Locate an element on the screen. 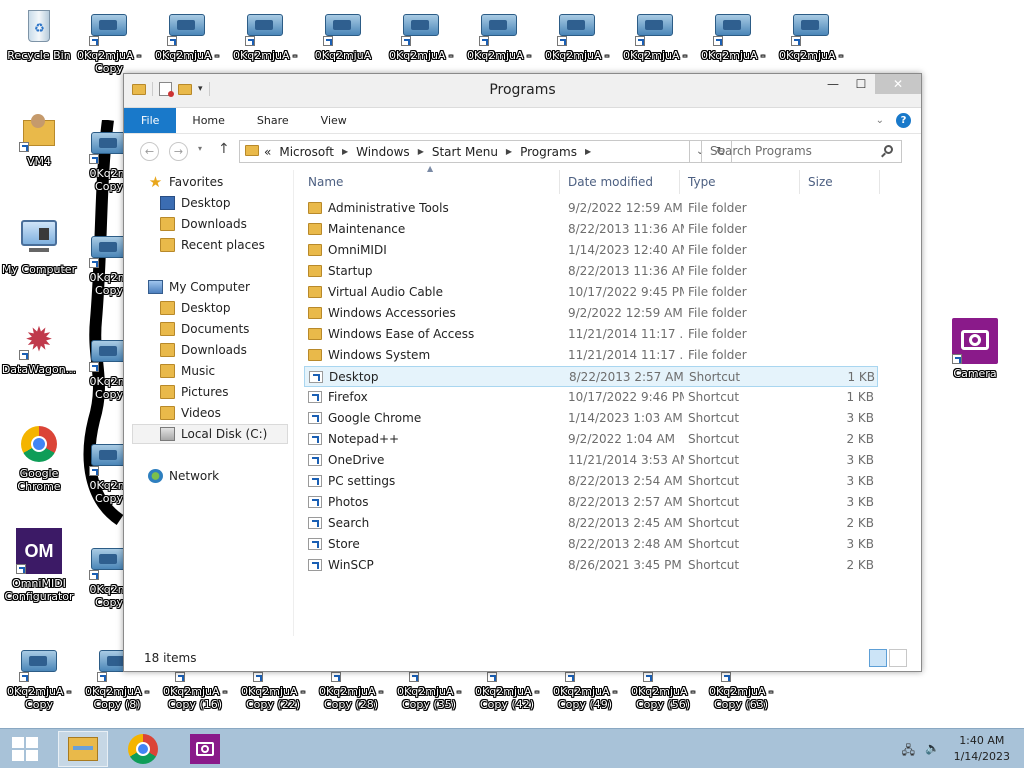  nav-network: Network is located at coordinates (183, 476).